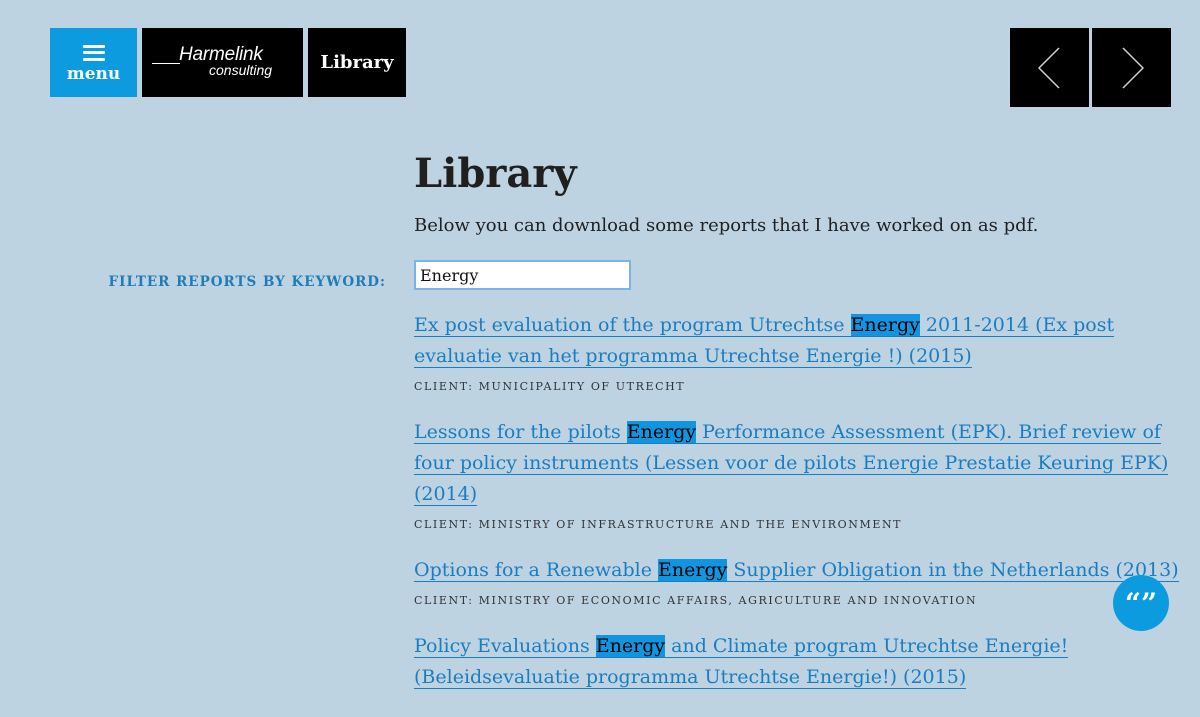 The width and height of the screenshot is (1200, 717). Describe the element at coordinates (93, 52) in the screenshot. I see `hamburger-icon` at that location.